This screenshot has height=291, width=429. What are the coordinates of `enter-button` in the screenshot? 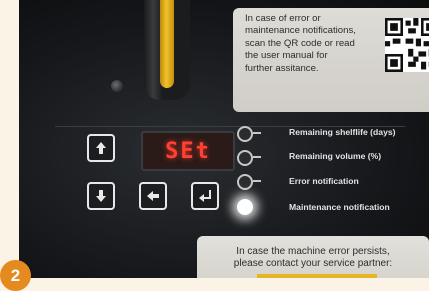 It's located at (205, 196).